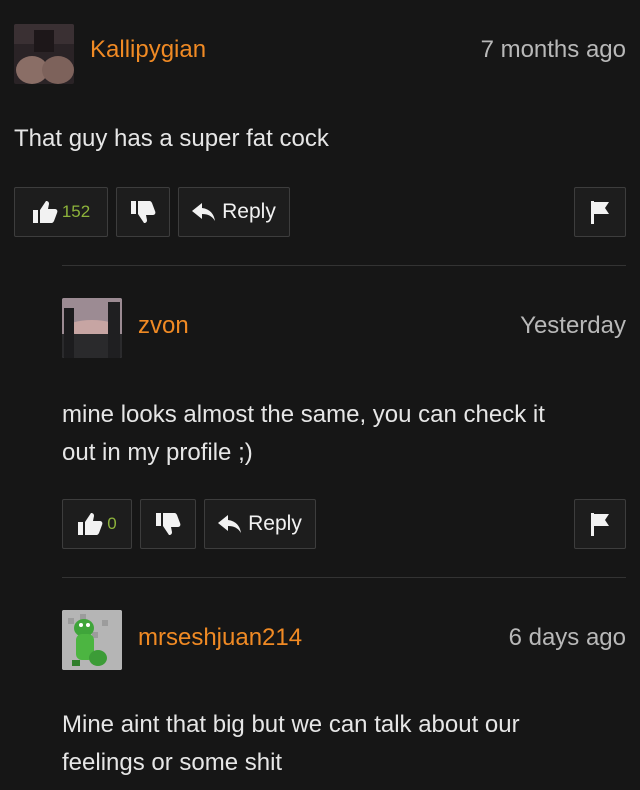 This screenshot has height=790, width=640. I want to click on timestamp: 6 days ago, so click(567, 637).